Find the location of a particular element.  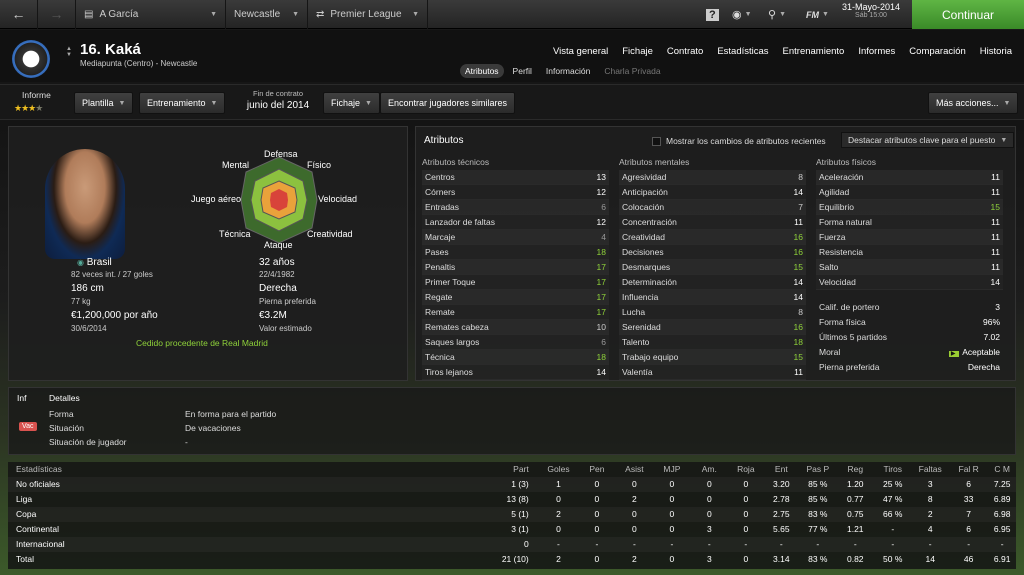

attribute-row: Decisiones 16 is located at coordinates (712, 252).